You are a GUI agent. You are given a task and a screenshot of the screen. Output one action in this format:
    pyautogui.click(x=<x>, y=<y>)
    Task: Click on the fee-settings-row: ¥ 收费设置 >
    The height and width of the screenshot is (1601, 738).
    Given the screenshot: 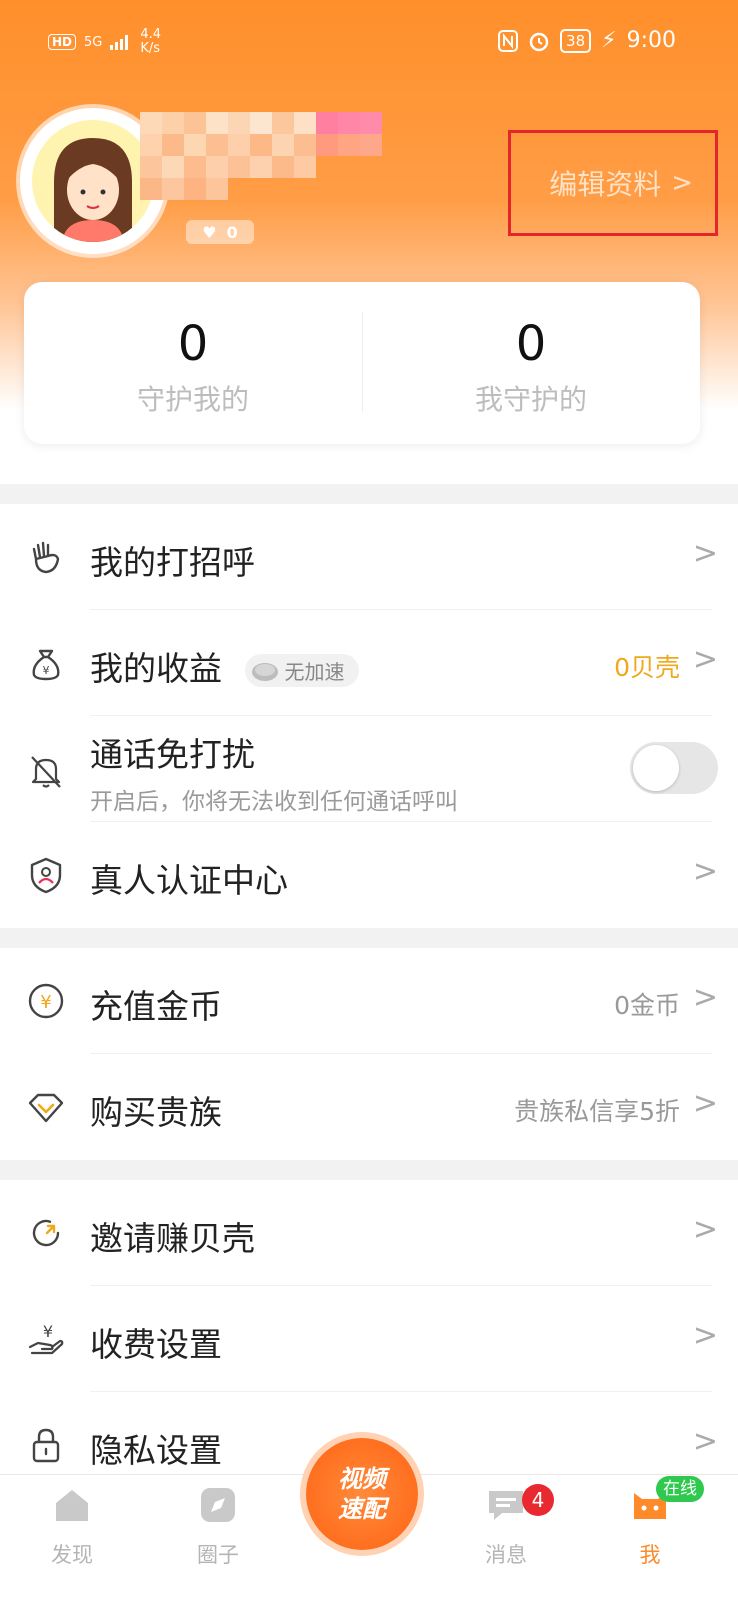 What is the action you would take?
    pyautogui.click(x=369, y=1339)
    